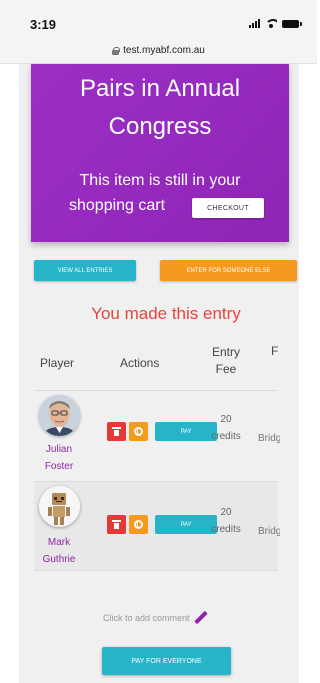  I want to click on column-header-actions: Actions, so click(140, 363).